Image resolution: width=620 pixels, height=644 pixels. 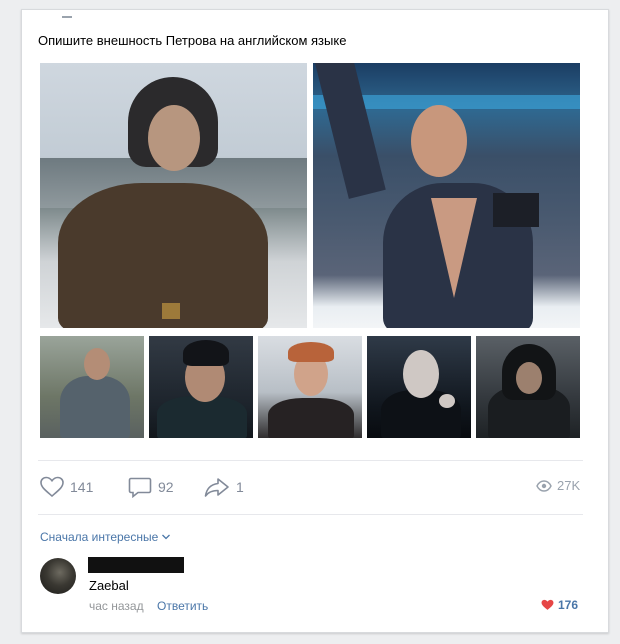 I want to click on hair-shape, so click(x=311, y=352).